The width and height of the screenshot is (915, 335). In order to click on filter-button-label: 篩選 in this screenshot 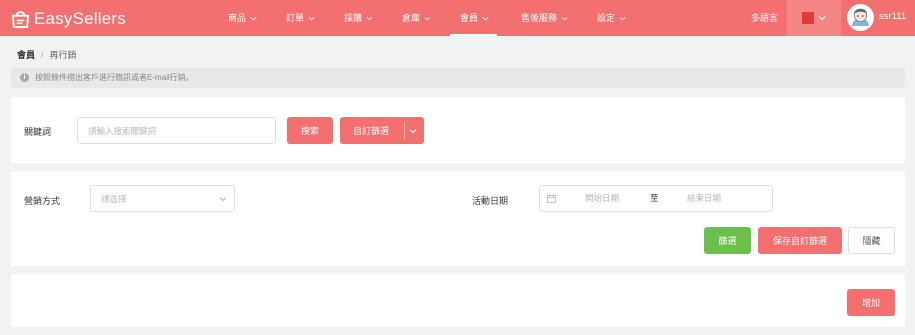, I will do `click(727, 241)`.